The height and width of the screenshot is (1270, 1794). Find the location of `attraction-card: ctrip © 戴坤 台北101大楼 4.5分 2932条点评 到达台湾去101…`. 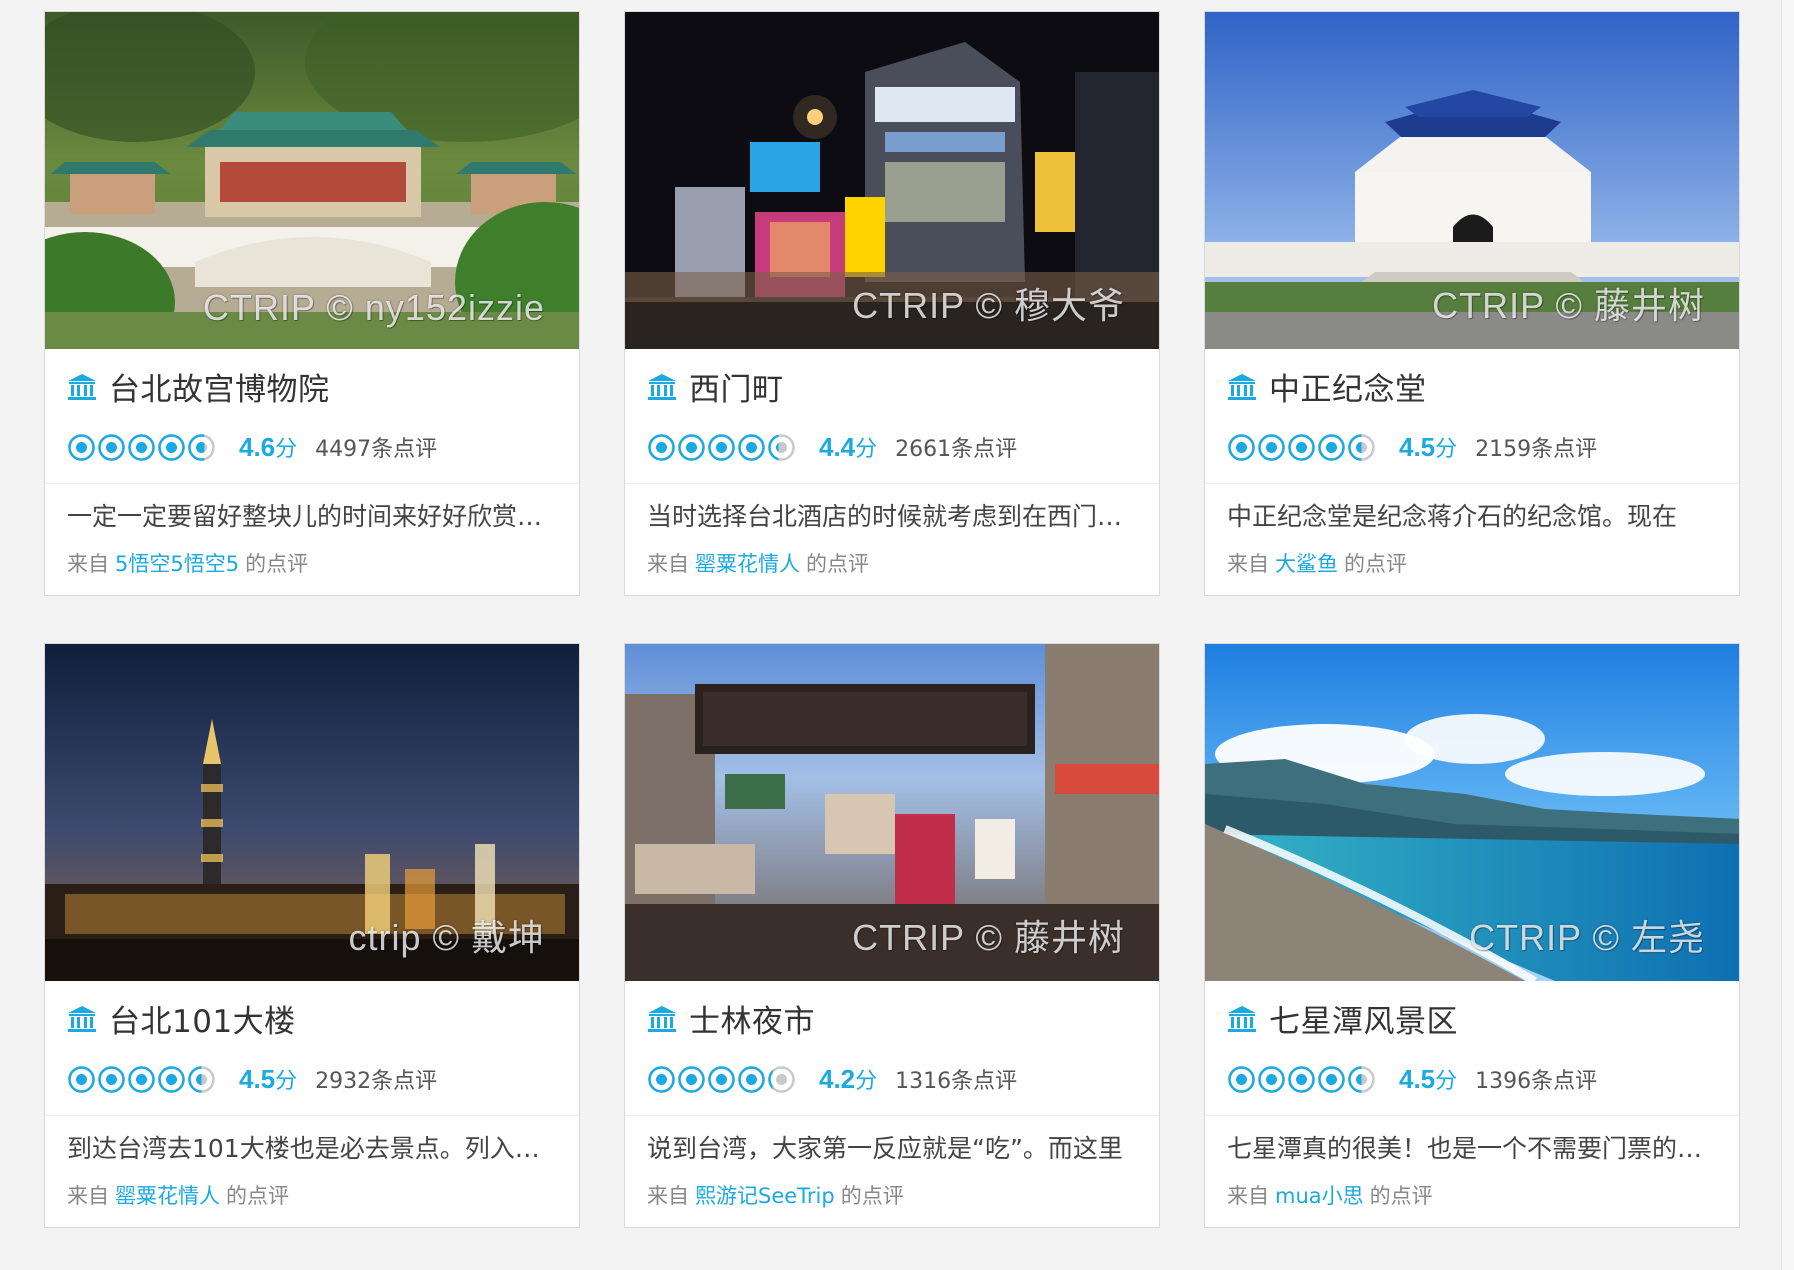

attraction-card: ctrip © 戴坤 台北101大楼 4.5分 2932条点评 到达台湾去101… is located at coordinates (312, 935).